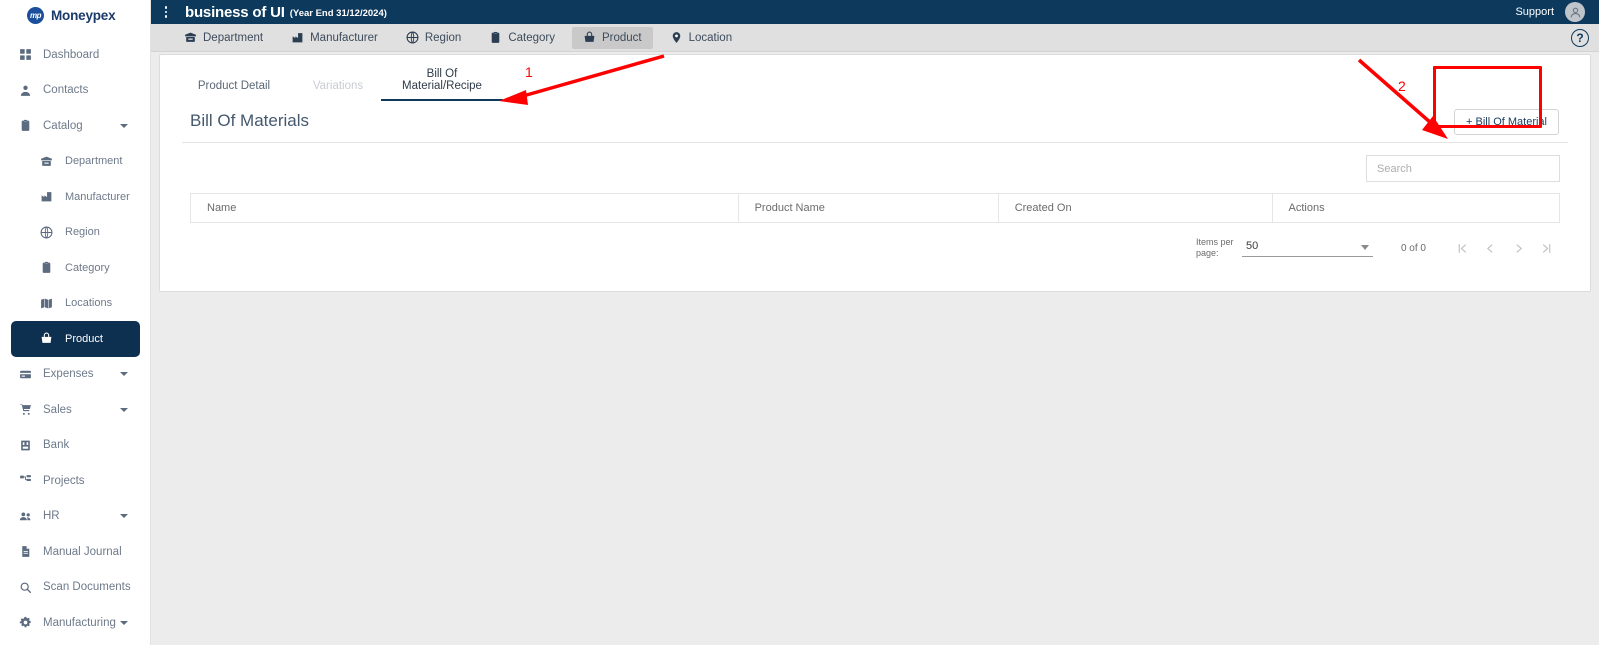 Image resolution: width=1599 pixels, height=645 pixels. What do you see at coordinates (97, 196) in the screenshot?
I see `sidebar-item-label: Manufacturer` at bounding box center [97, 196].